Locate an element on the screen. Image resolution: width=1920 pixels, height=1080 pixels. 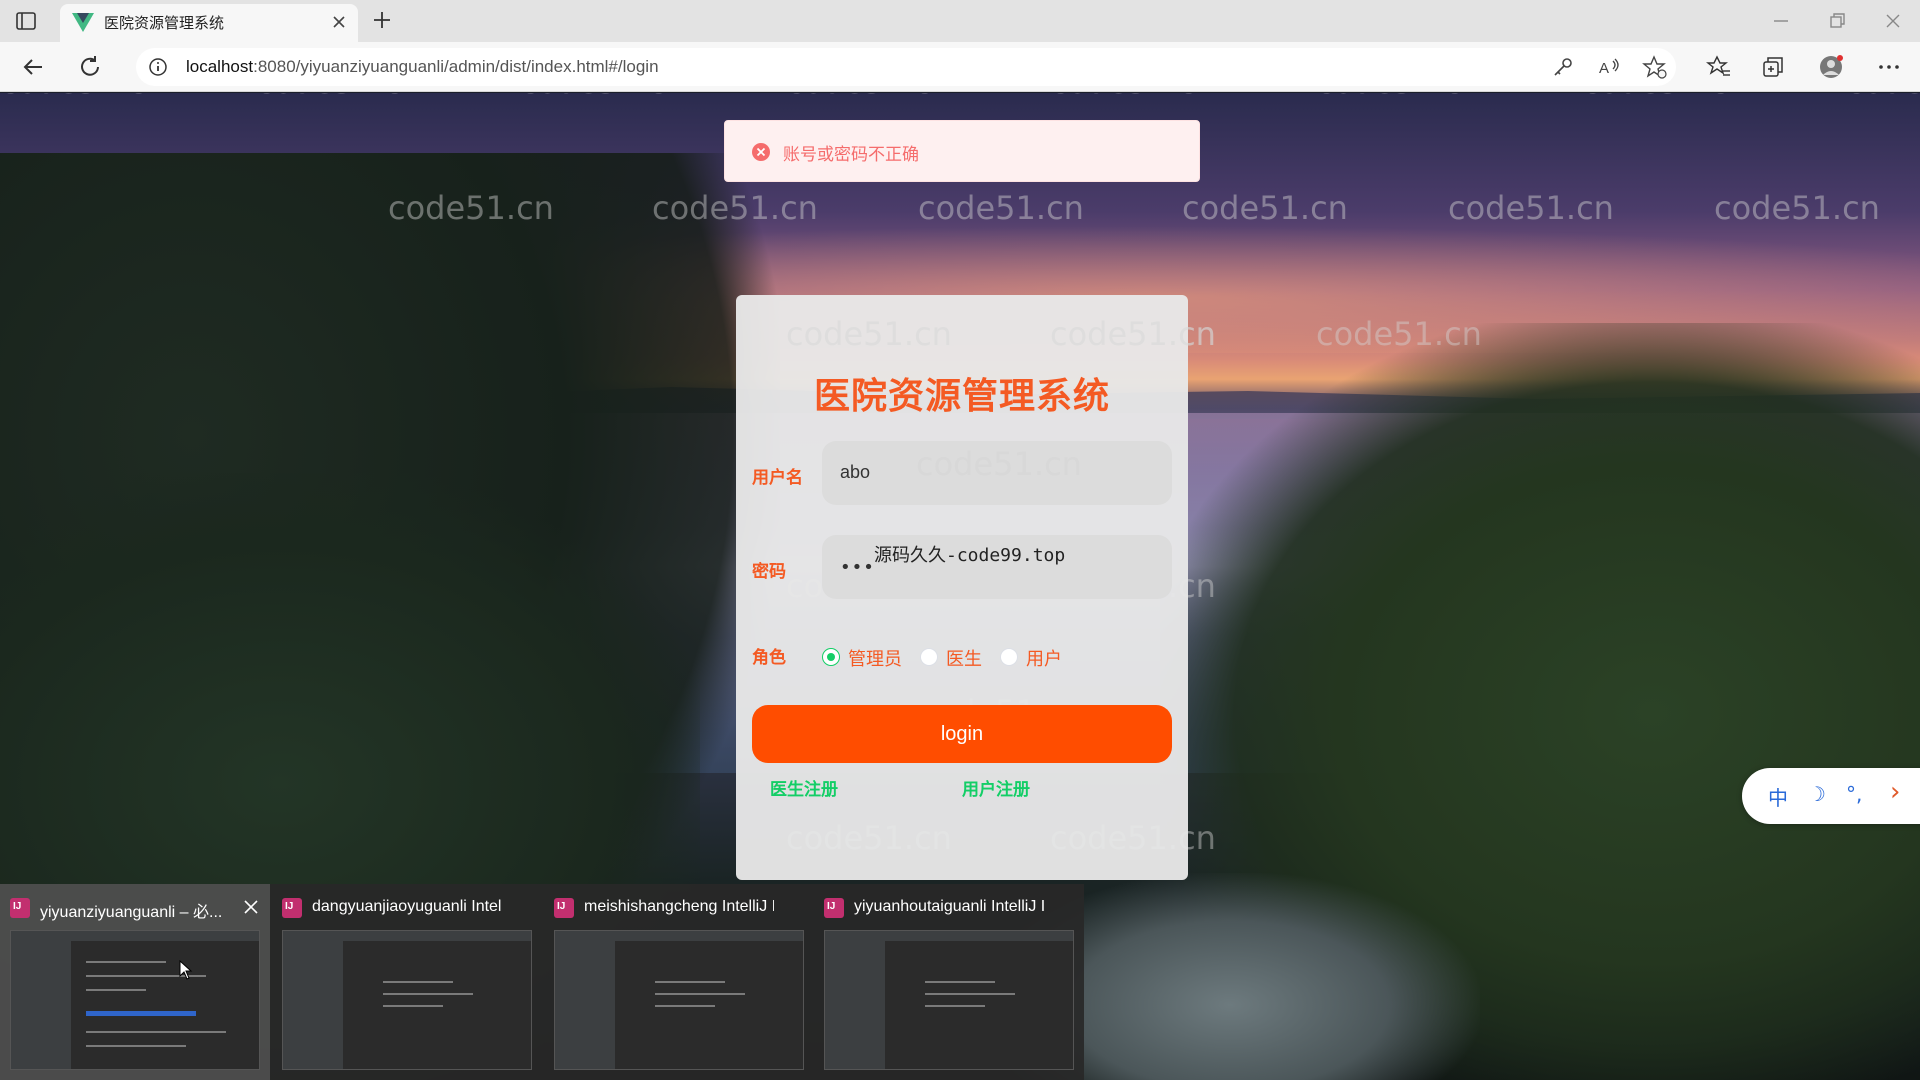
role-radio-user is located at coordinates (1009, 657).